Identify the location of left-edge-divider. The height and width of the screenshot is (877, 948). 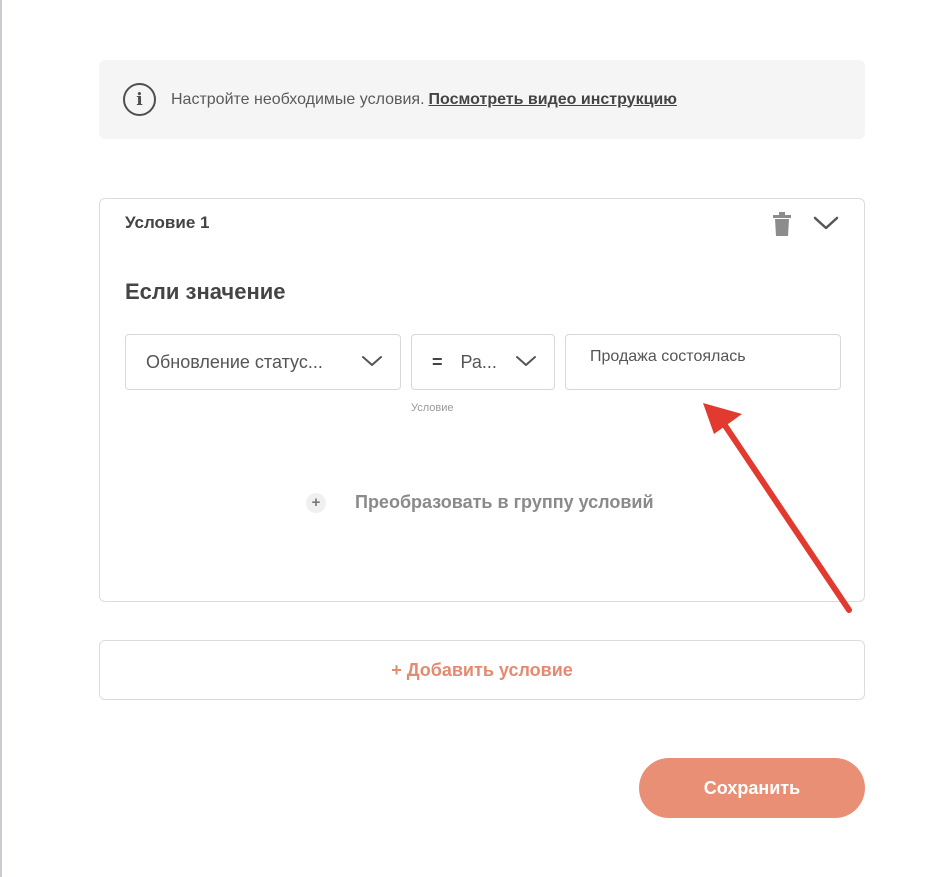
(1, 438).